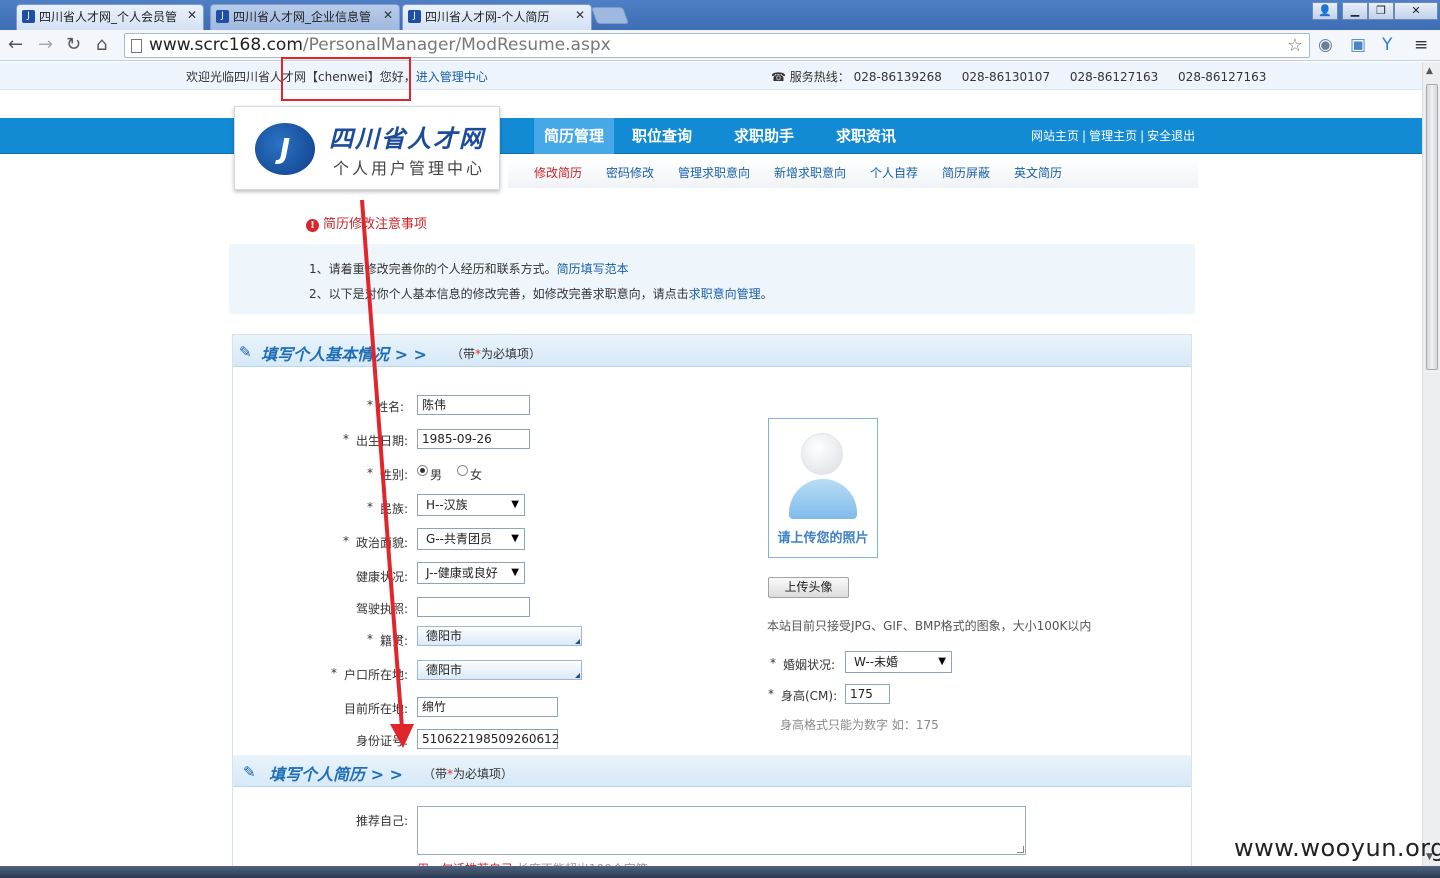  What do you see at coordinates (387, 473) in the screenshot?
I see `annotation-arrow-icon` at bounding box center [387, 473].